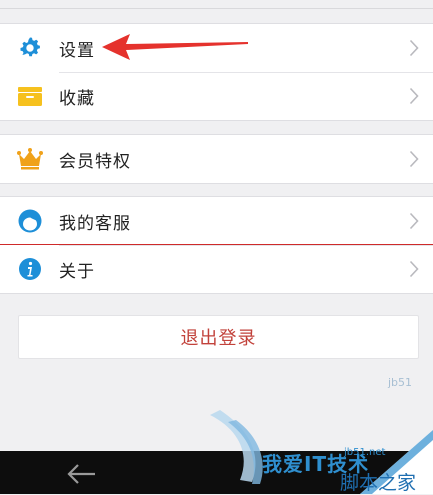 This screenshot has height=495, width=433. What do you see at coordinates (30, 96) in the screenshot?
I see `folder-icon` at bounding box center [30, 96].